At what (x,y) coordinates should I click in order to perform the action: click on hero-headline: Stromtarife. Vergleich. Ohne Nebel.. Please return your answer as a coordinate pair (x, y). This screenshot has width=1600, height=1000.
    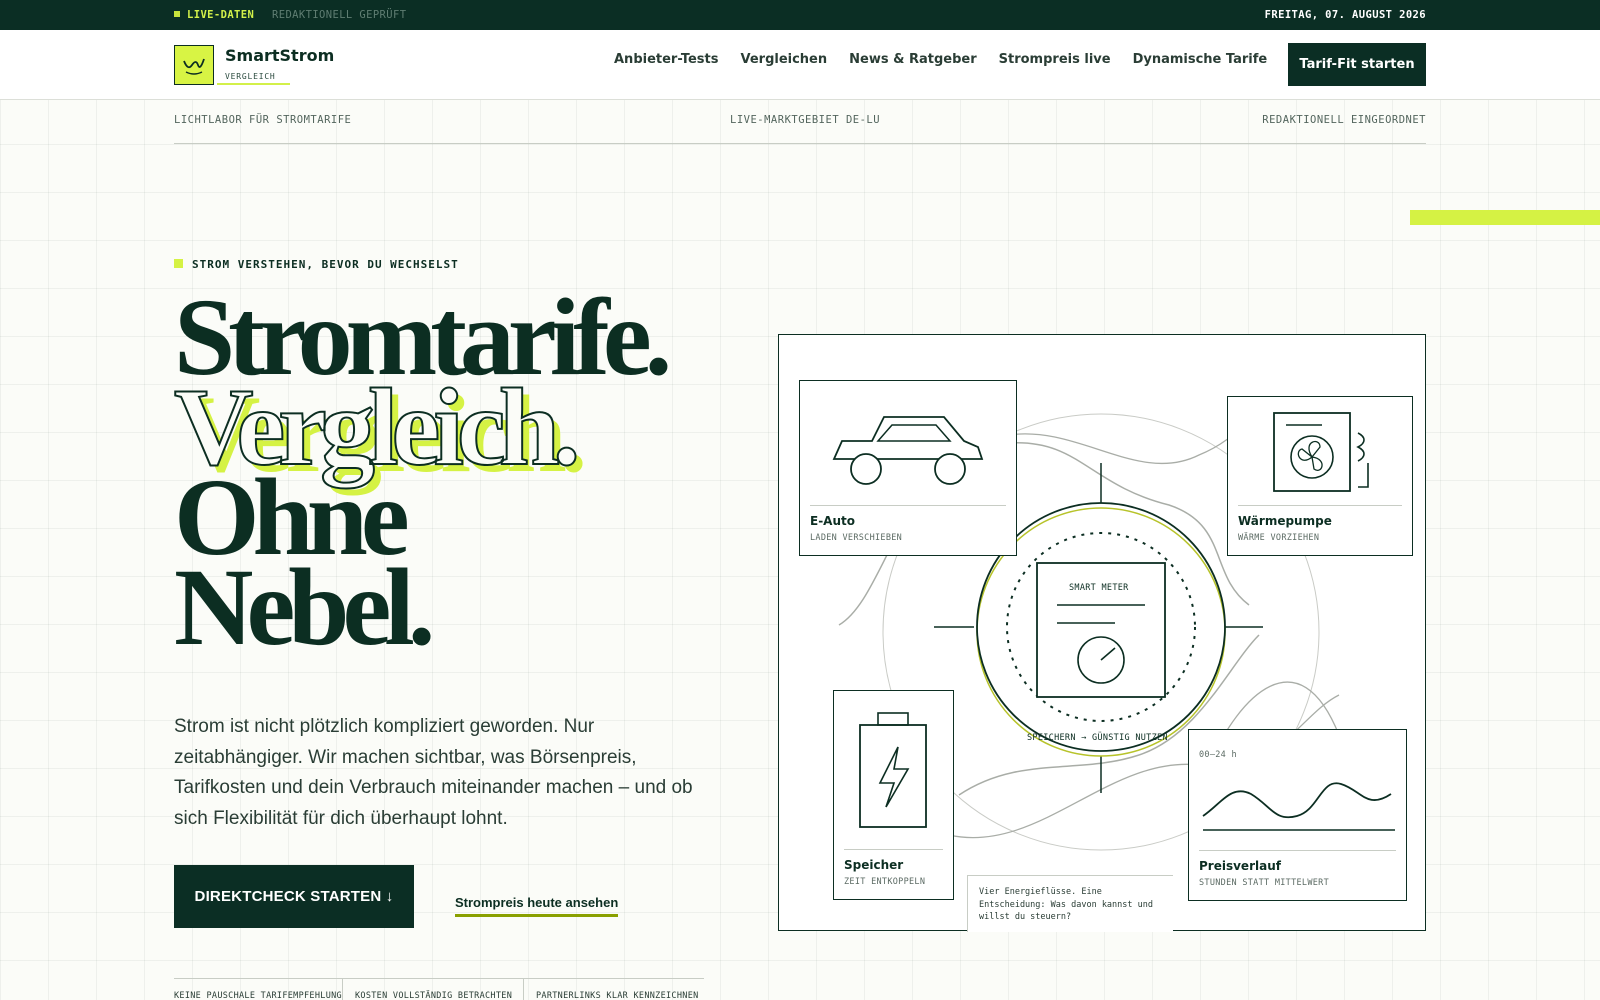
    Looking at the image, I should click on (422, 475).